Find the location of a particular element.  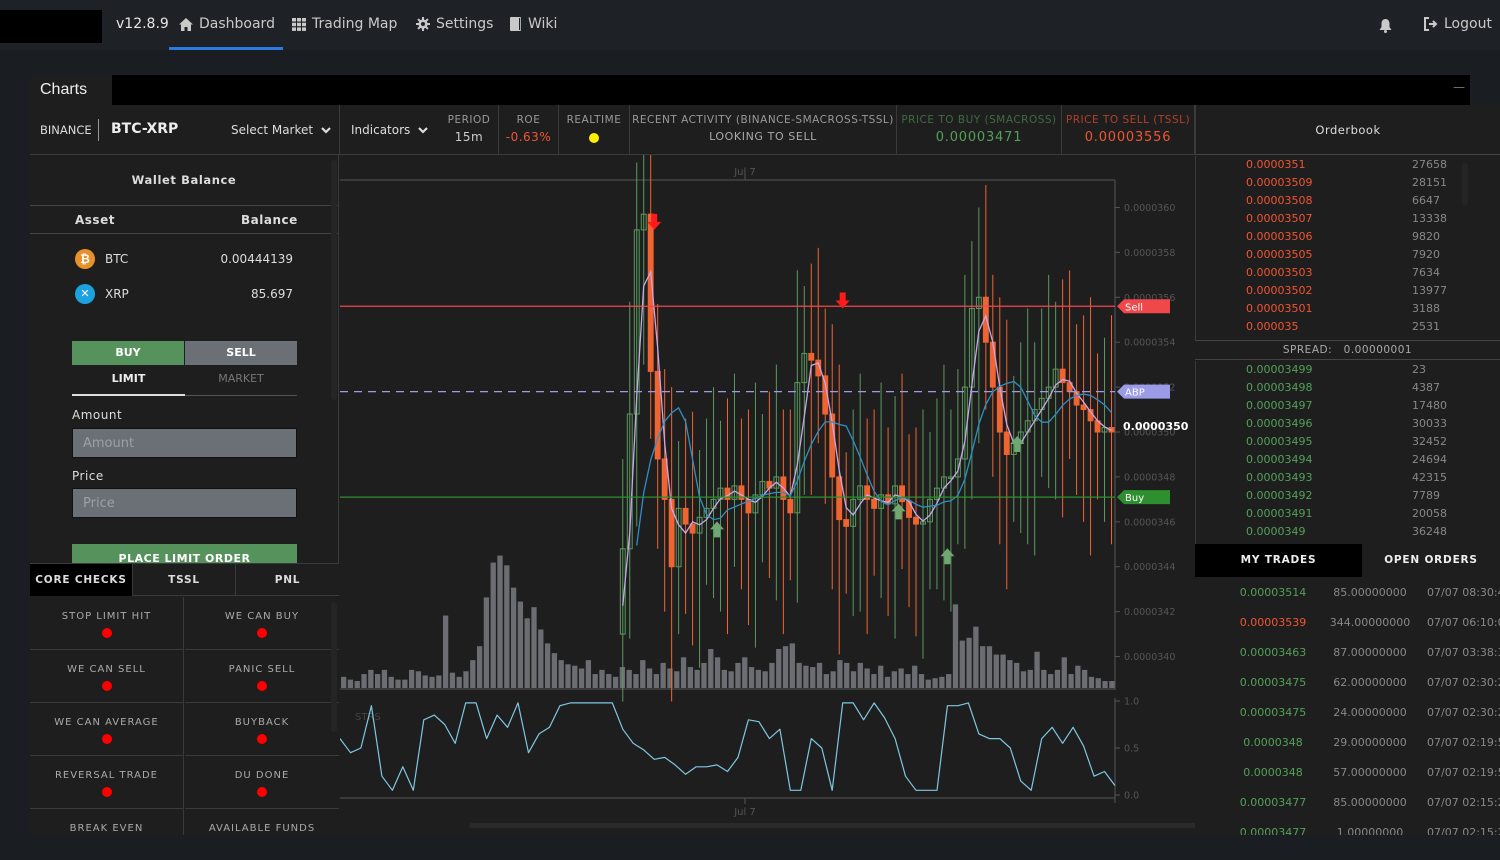

core-check-item: PANIC SELL is located at coordinates (262, 676).